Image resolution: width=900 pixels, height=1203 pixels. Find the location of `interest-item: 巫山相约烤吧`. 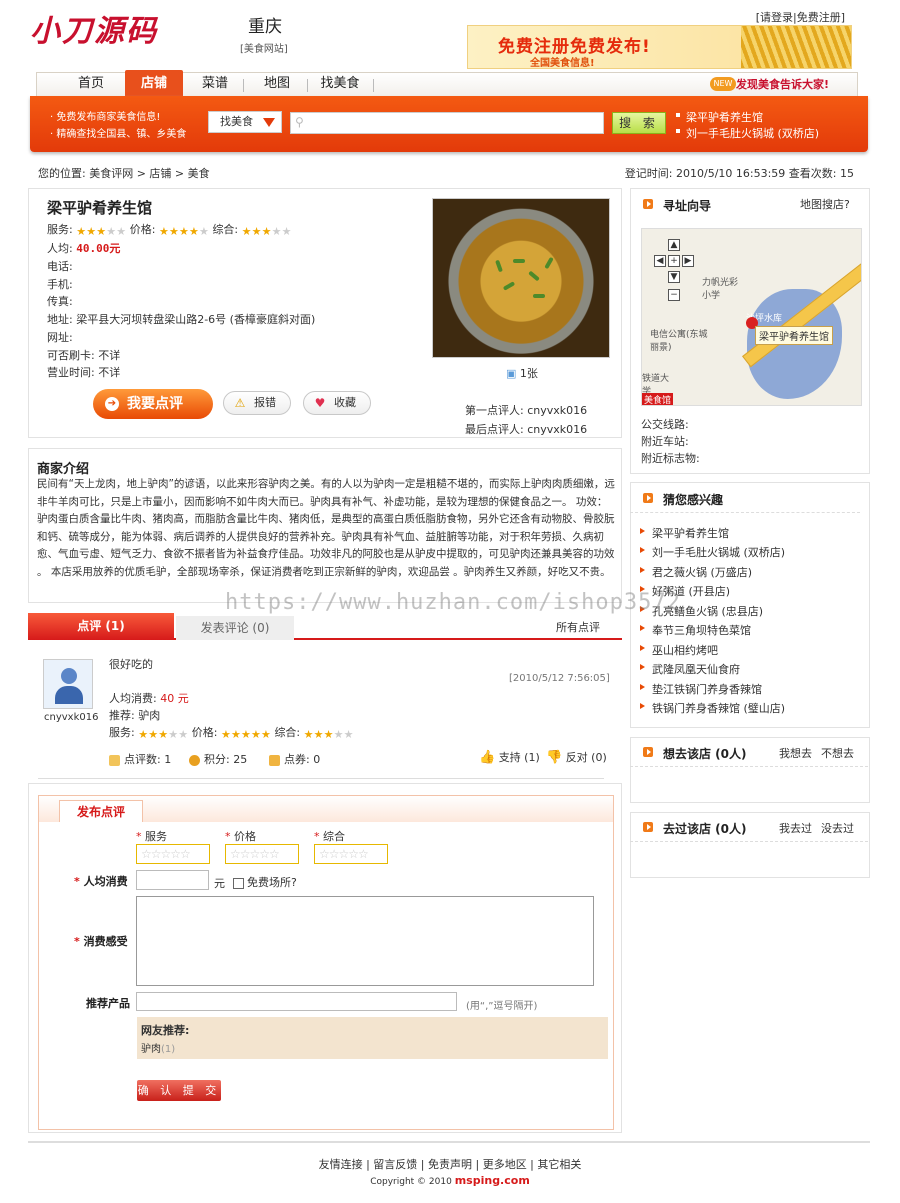

interest-item: 巫山相约烤吧 is located at coordinates (679, 650).